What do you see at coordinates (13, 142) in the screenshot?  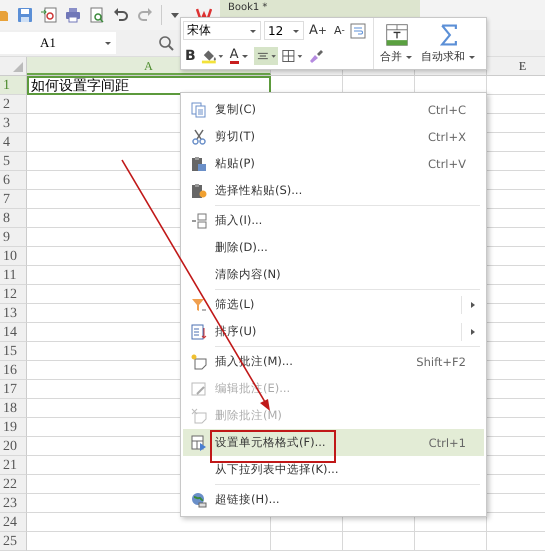 I see `row-header: 4` at bounding box center [13, 142].